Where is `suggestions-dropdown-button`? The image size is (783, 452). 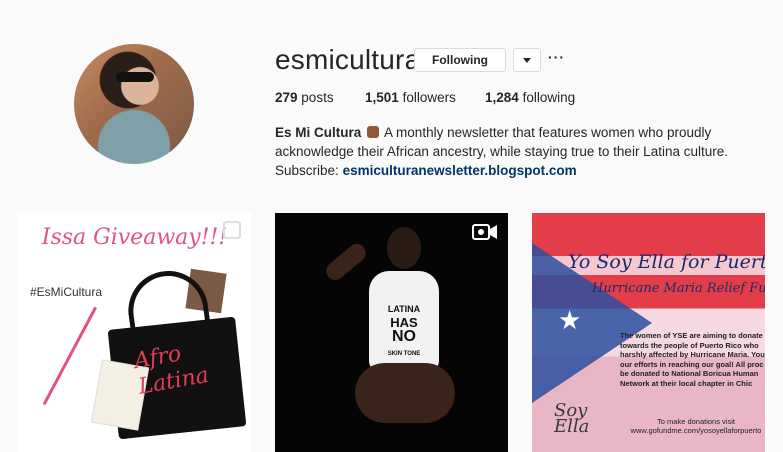
suggestions-dropdown-button is located at coordinates (527, 60).